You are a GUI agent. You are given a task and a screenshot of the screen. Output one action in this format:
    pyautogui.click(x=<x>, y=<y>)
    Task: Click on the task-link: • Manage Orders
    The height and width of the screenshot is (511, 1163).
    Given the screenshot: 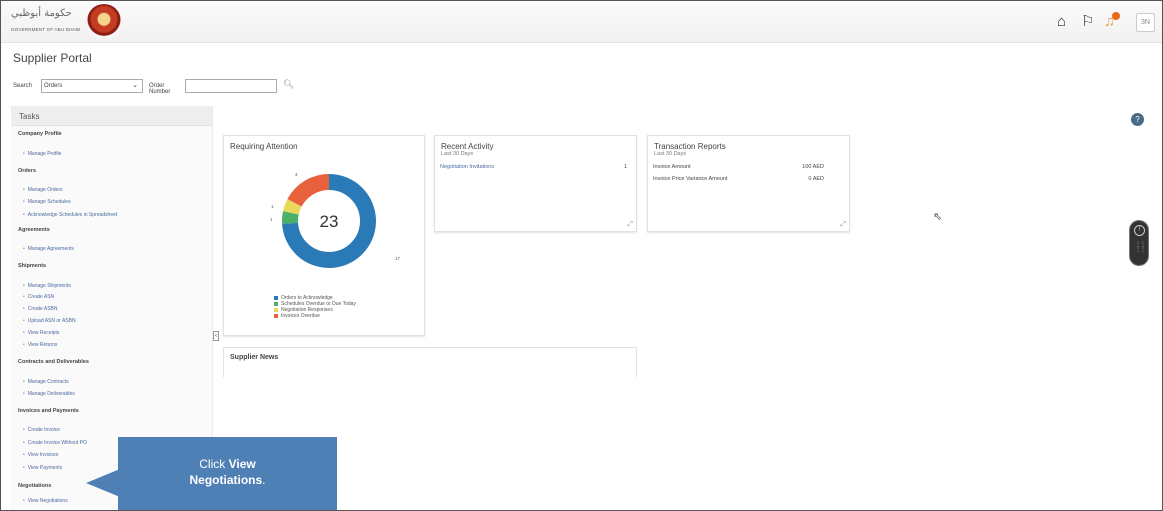 What is the action you would take?
    pyautogui.click(x=43, y=190)
    